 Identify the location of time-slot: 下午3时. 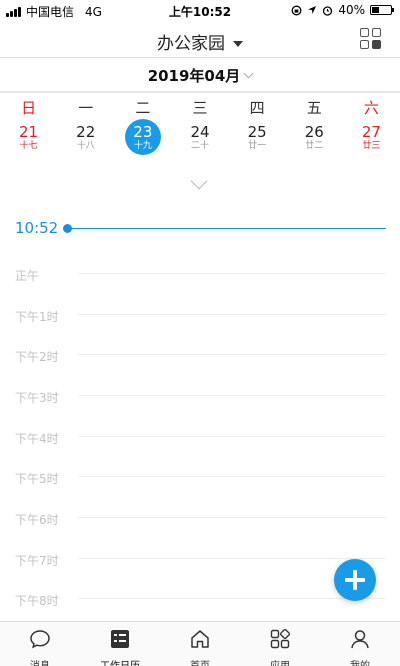
(200, 399).